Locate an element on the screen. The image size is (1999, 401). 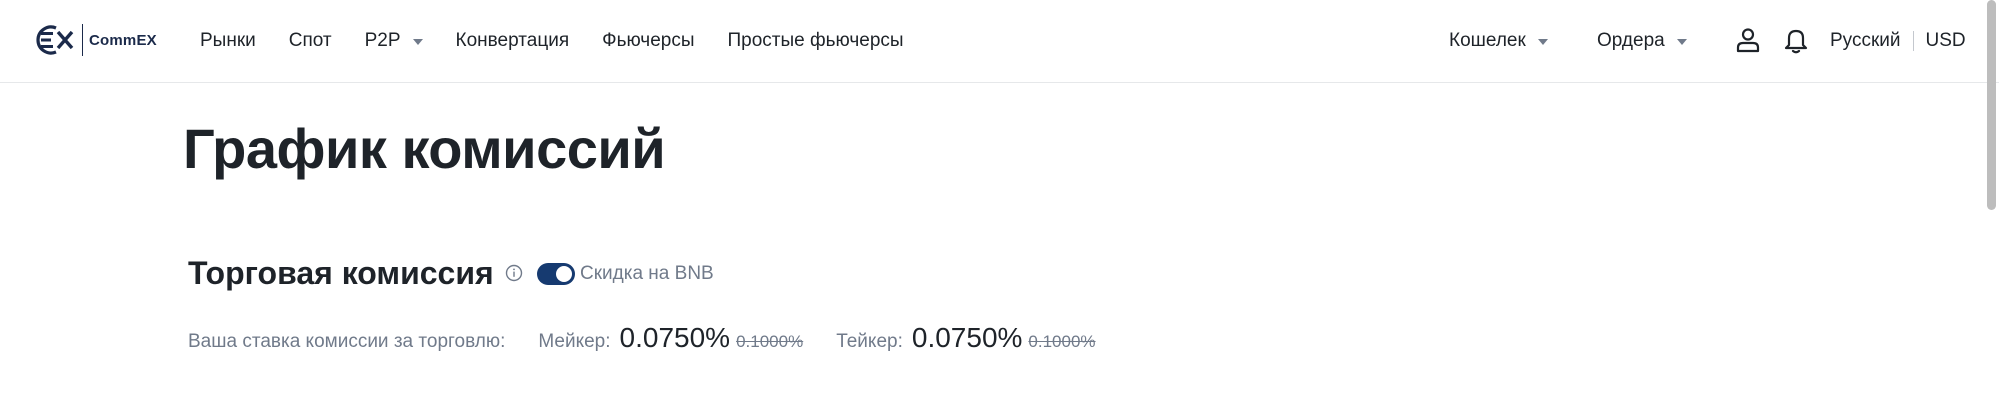
nav-convert-label: Конвертация is located at coordinates (512, 40).